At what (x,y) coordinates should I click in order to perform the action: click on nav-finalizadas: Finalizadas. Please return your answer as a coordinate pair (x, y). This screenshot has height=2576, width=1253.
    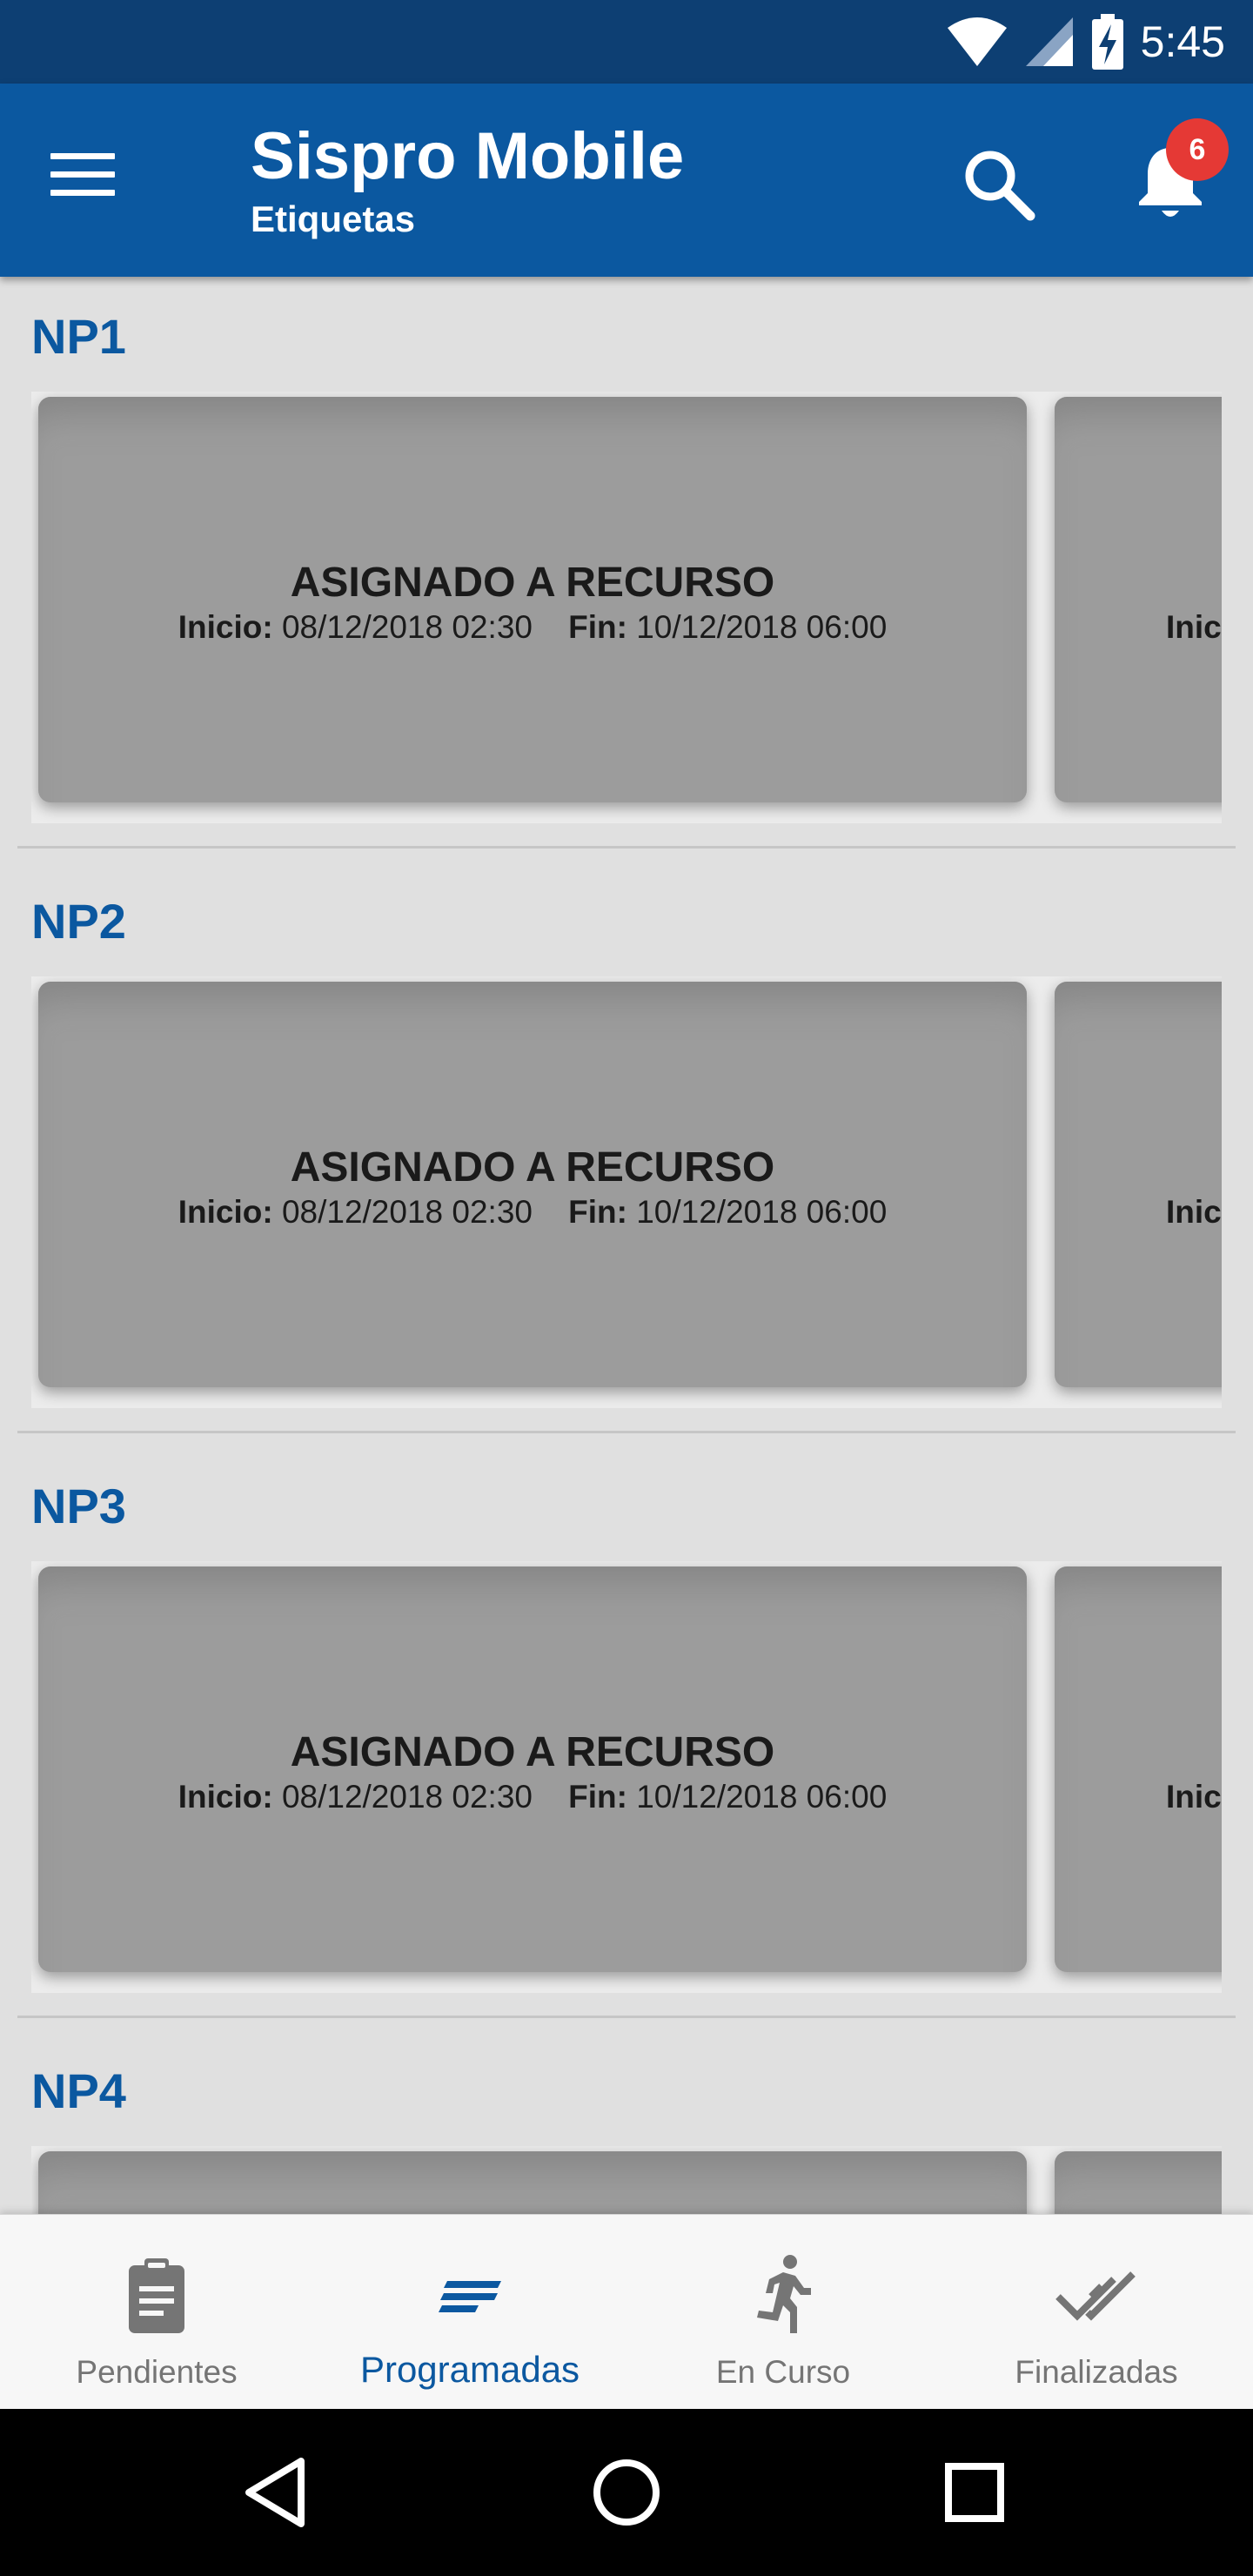
    Looking at the image, I should click on (1096, 2312).